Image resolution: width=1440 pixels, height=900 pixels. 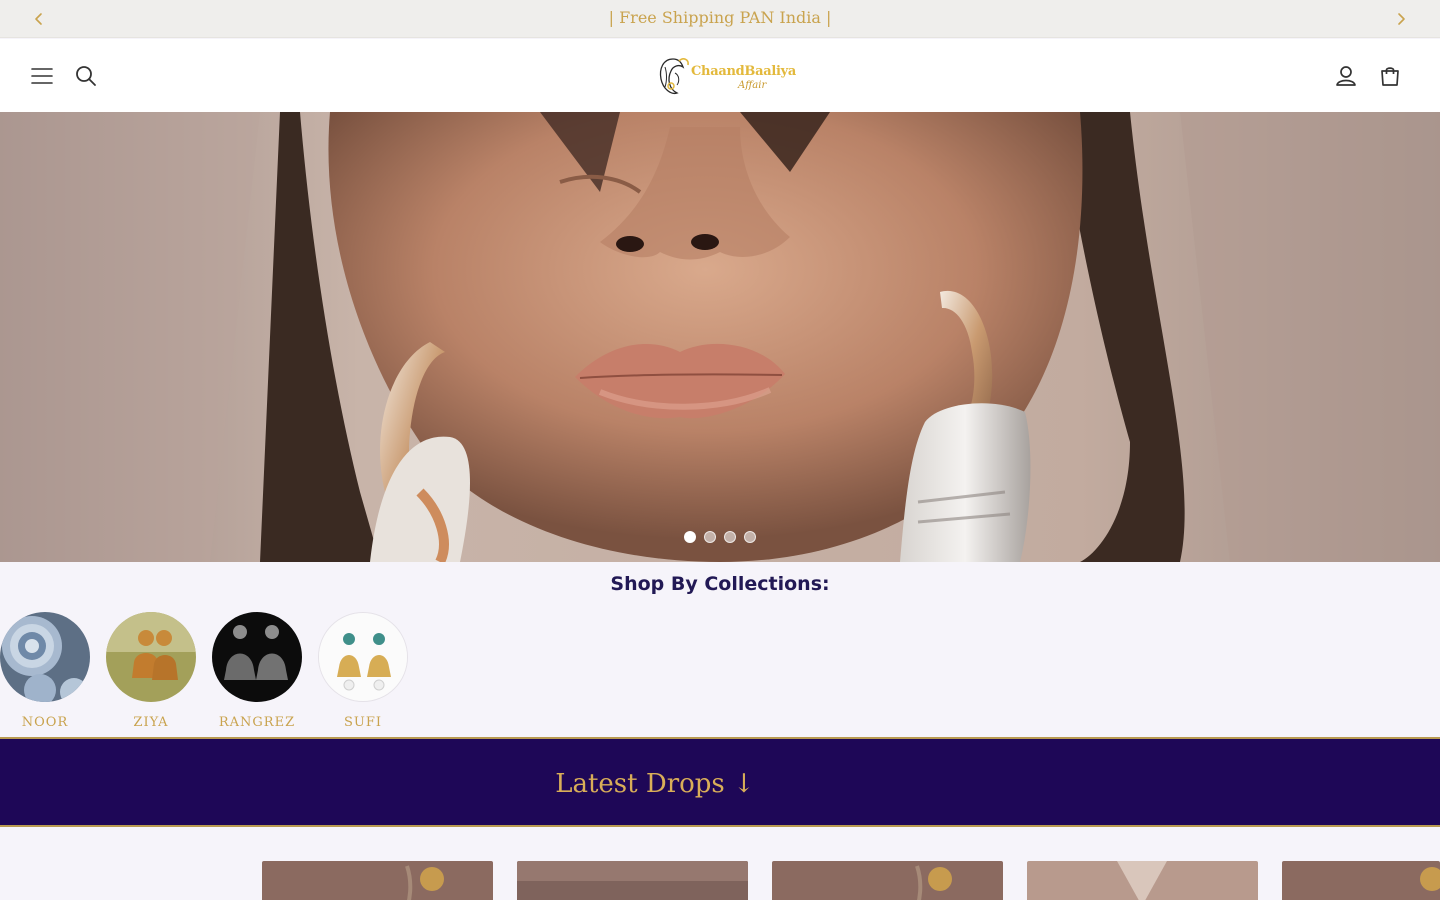 I want to click on collections-title: Shop By Collections:, so click(x=720, y=584).